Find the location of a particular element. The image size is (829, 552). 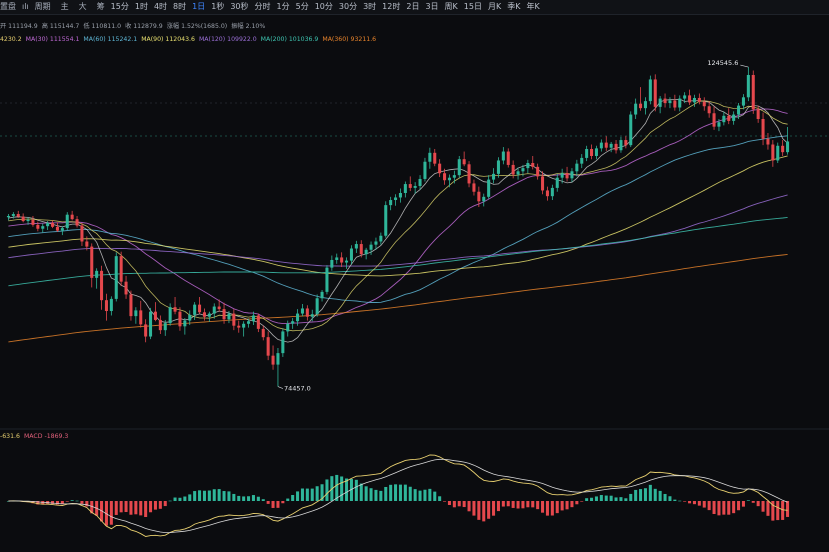

timeframe-option: 1分 is located at coordinates (283, 7).